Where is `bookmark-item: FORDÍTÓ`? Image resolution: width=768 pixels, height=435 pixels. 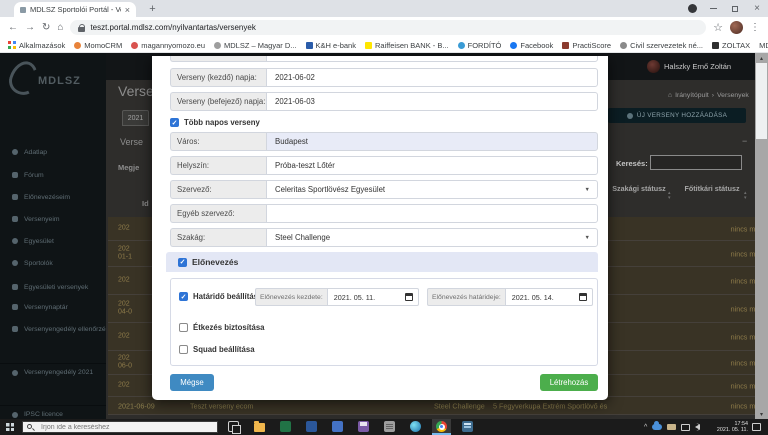
bookmark-item: FORDÍTÓ is located at coordinates (479, 45).